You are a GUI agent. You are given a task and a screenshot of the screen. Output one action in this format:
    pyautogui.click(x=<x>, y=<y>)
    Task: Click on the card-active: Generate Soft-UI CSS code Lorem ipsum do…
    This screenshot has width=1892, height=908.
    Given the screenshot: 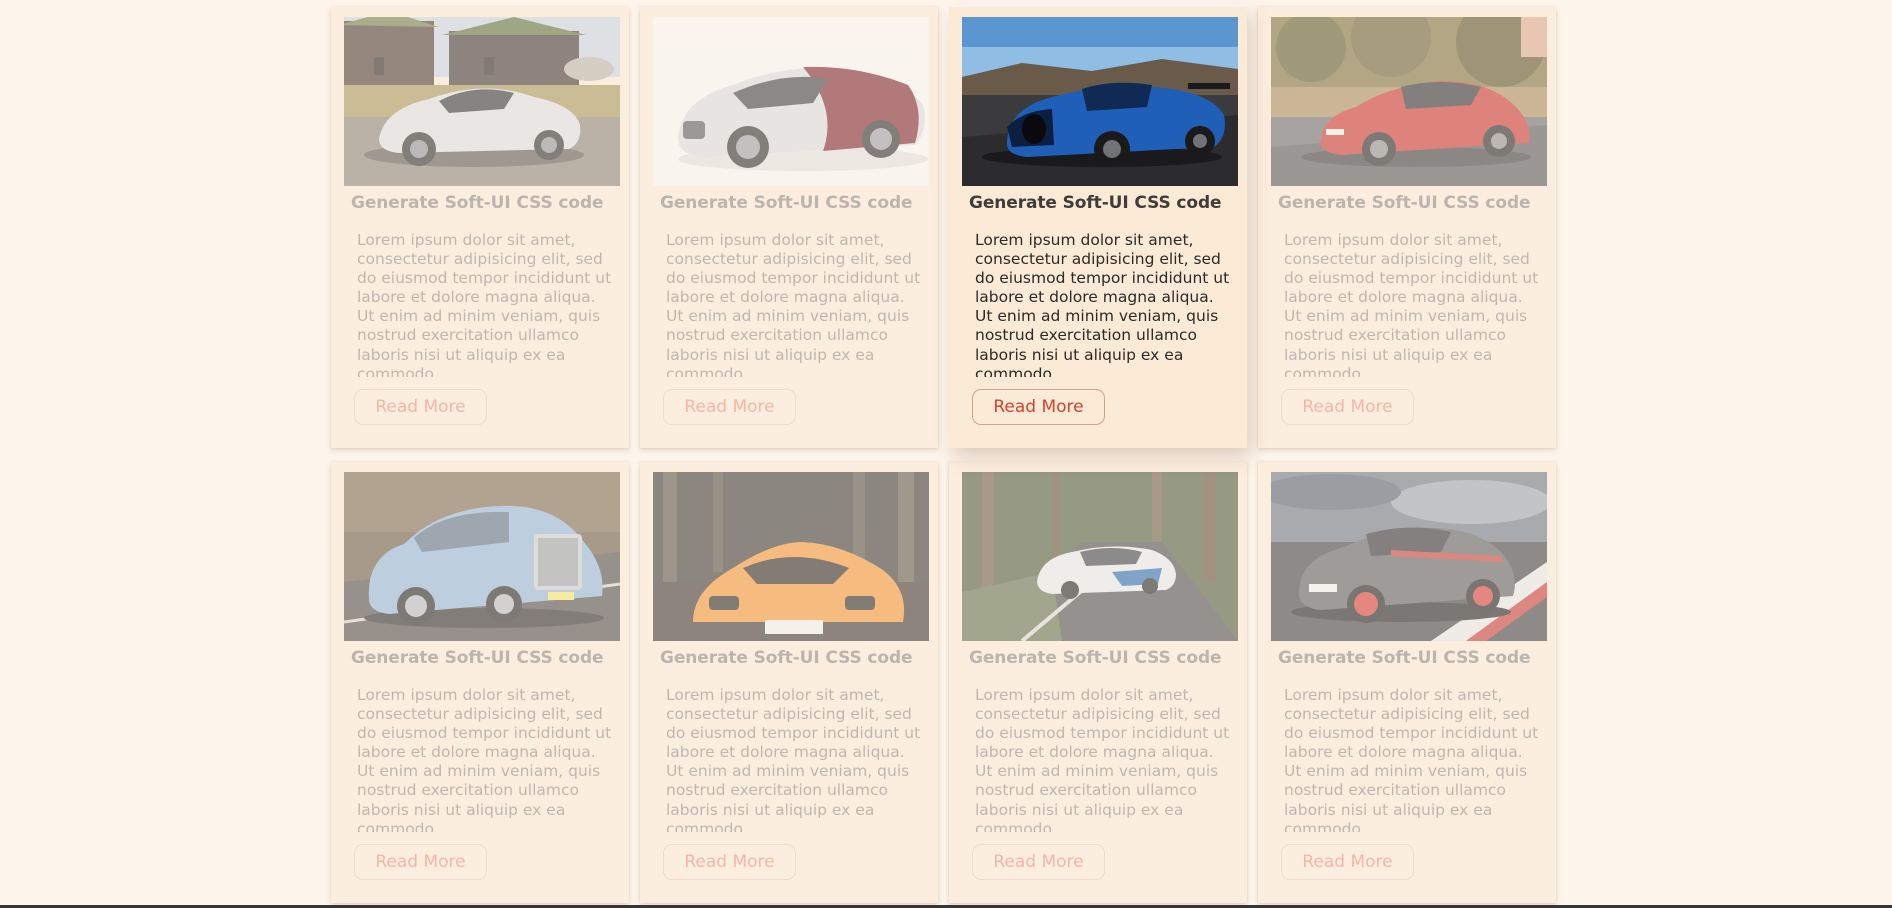 What is the action you would take?
    pyautogui.click(x=1098, y=227)
    